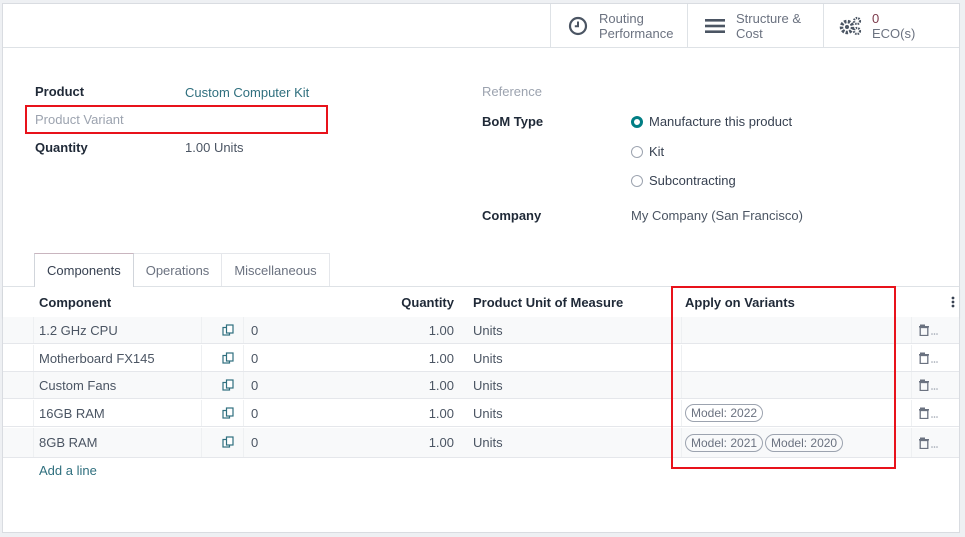  What do you see at coordinates (548, 302) in the screenshot?
I see `header-uom: Product Unit of Measure` at bounding box center [548, 302].